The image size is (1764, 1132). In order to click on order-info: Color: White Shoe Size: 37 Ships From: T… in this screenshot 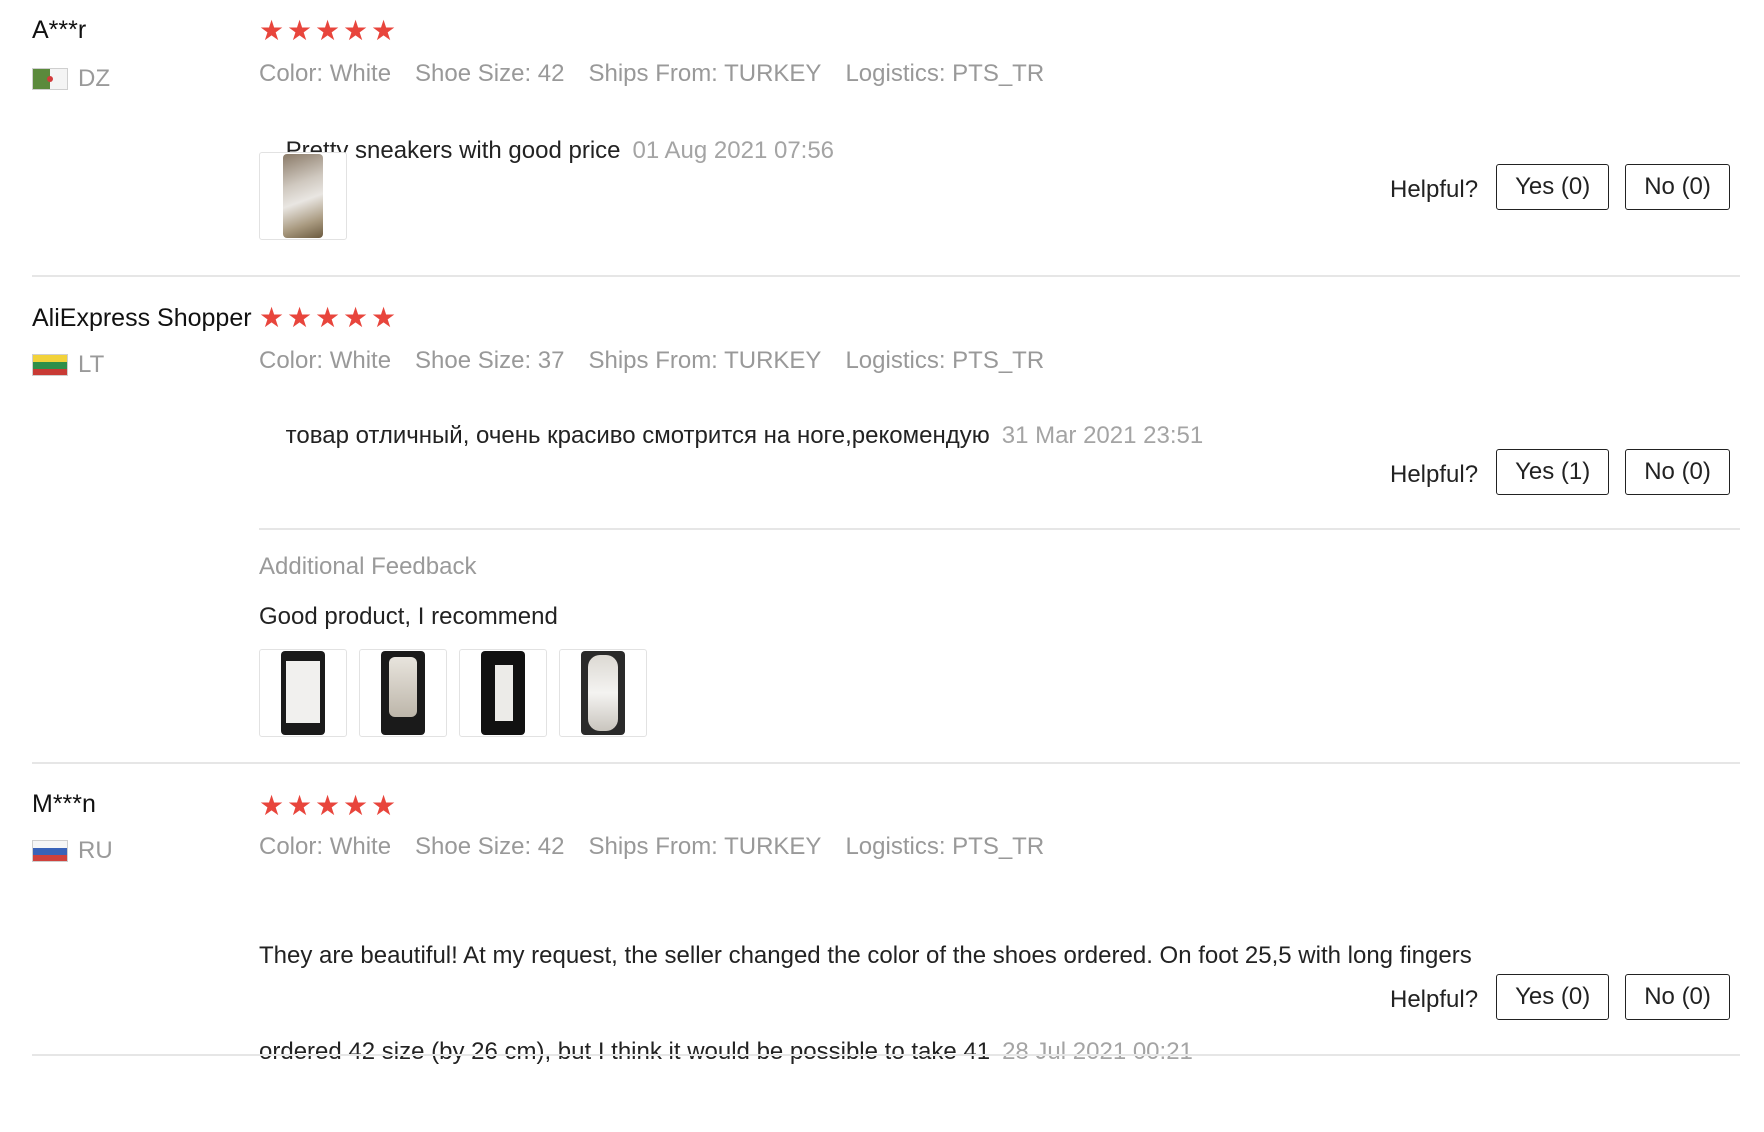, I will do `click(663, 361)`.